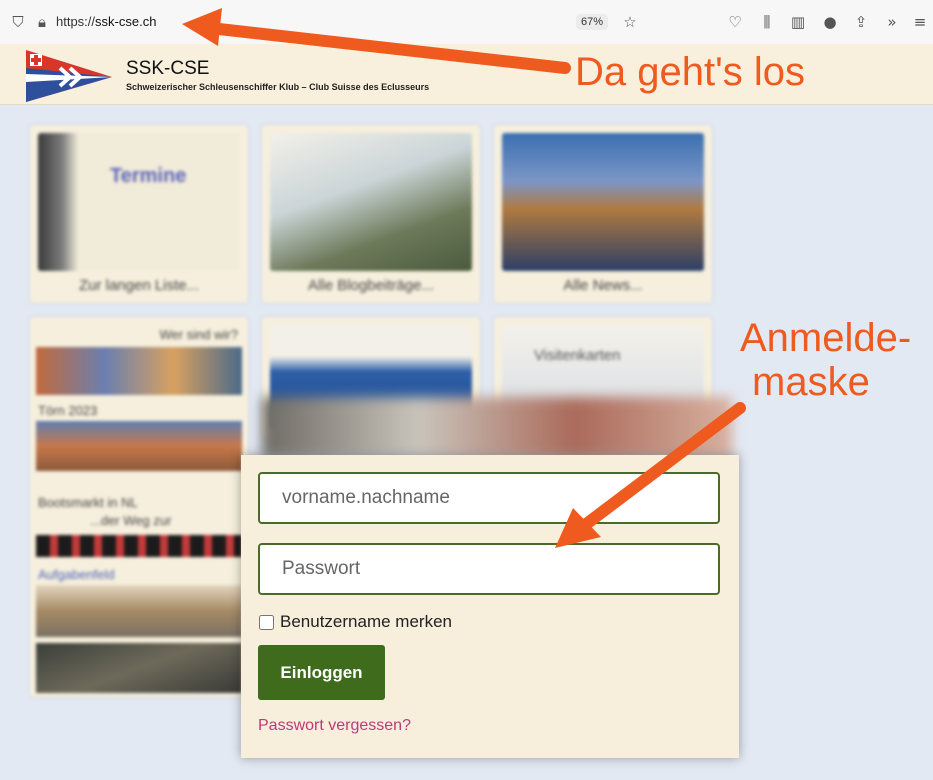 This screenshot has width=933, height=780. I want to click on tile-title: Termine, so click(148, 176).